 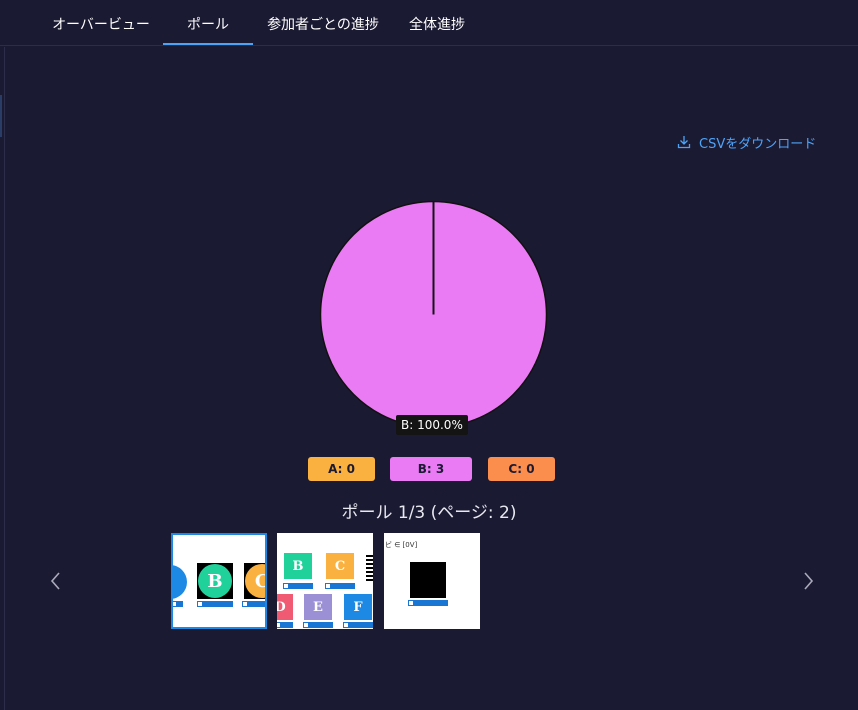 I want to click on thumb1-bar-b, so click(x=215, y=604).